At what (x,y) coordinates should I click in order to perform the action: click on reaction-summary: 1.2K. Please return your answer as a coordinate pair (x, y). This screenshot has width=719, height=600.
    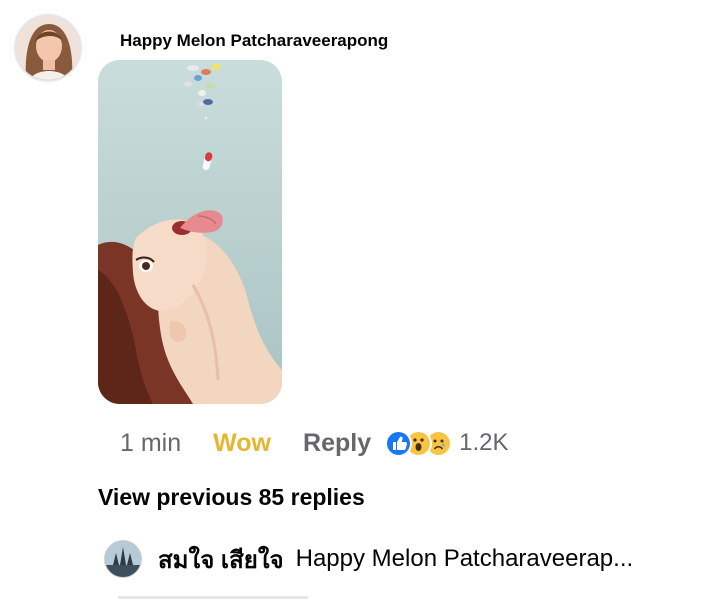
    Looking at the image, I should click on (446, 443).